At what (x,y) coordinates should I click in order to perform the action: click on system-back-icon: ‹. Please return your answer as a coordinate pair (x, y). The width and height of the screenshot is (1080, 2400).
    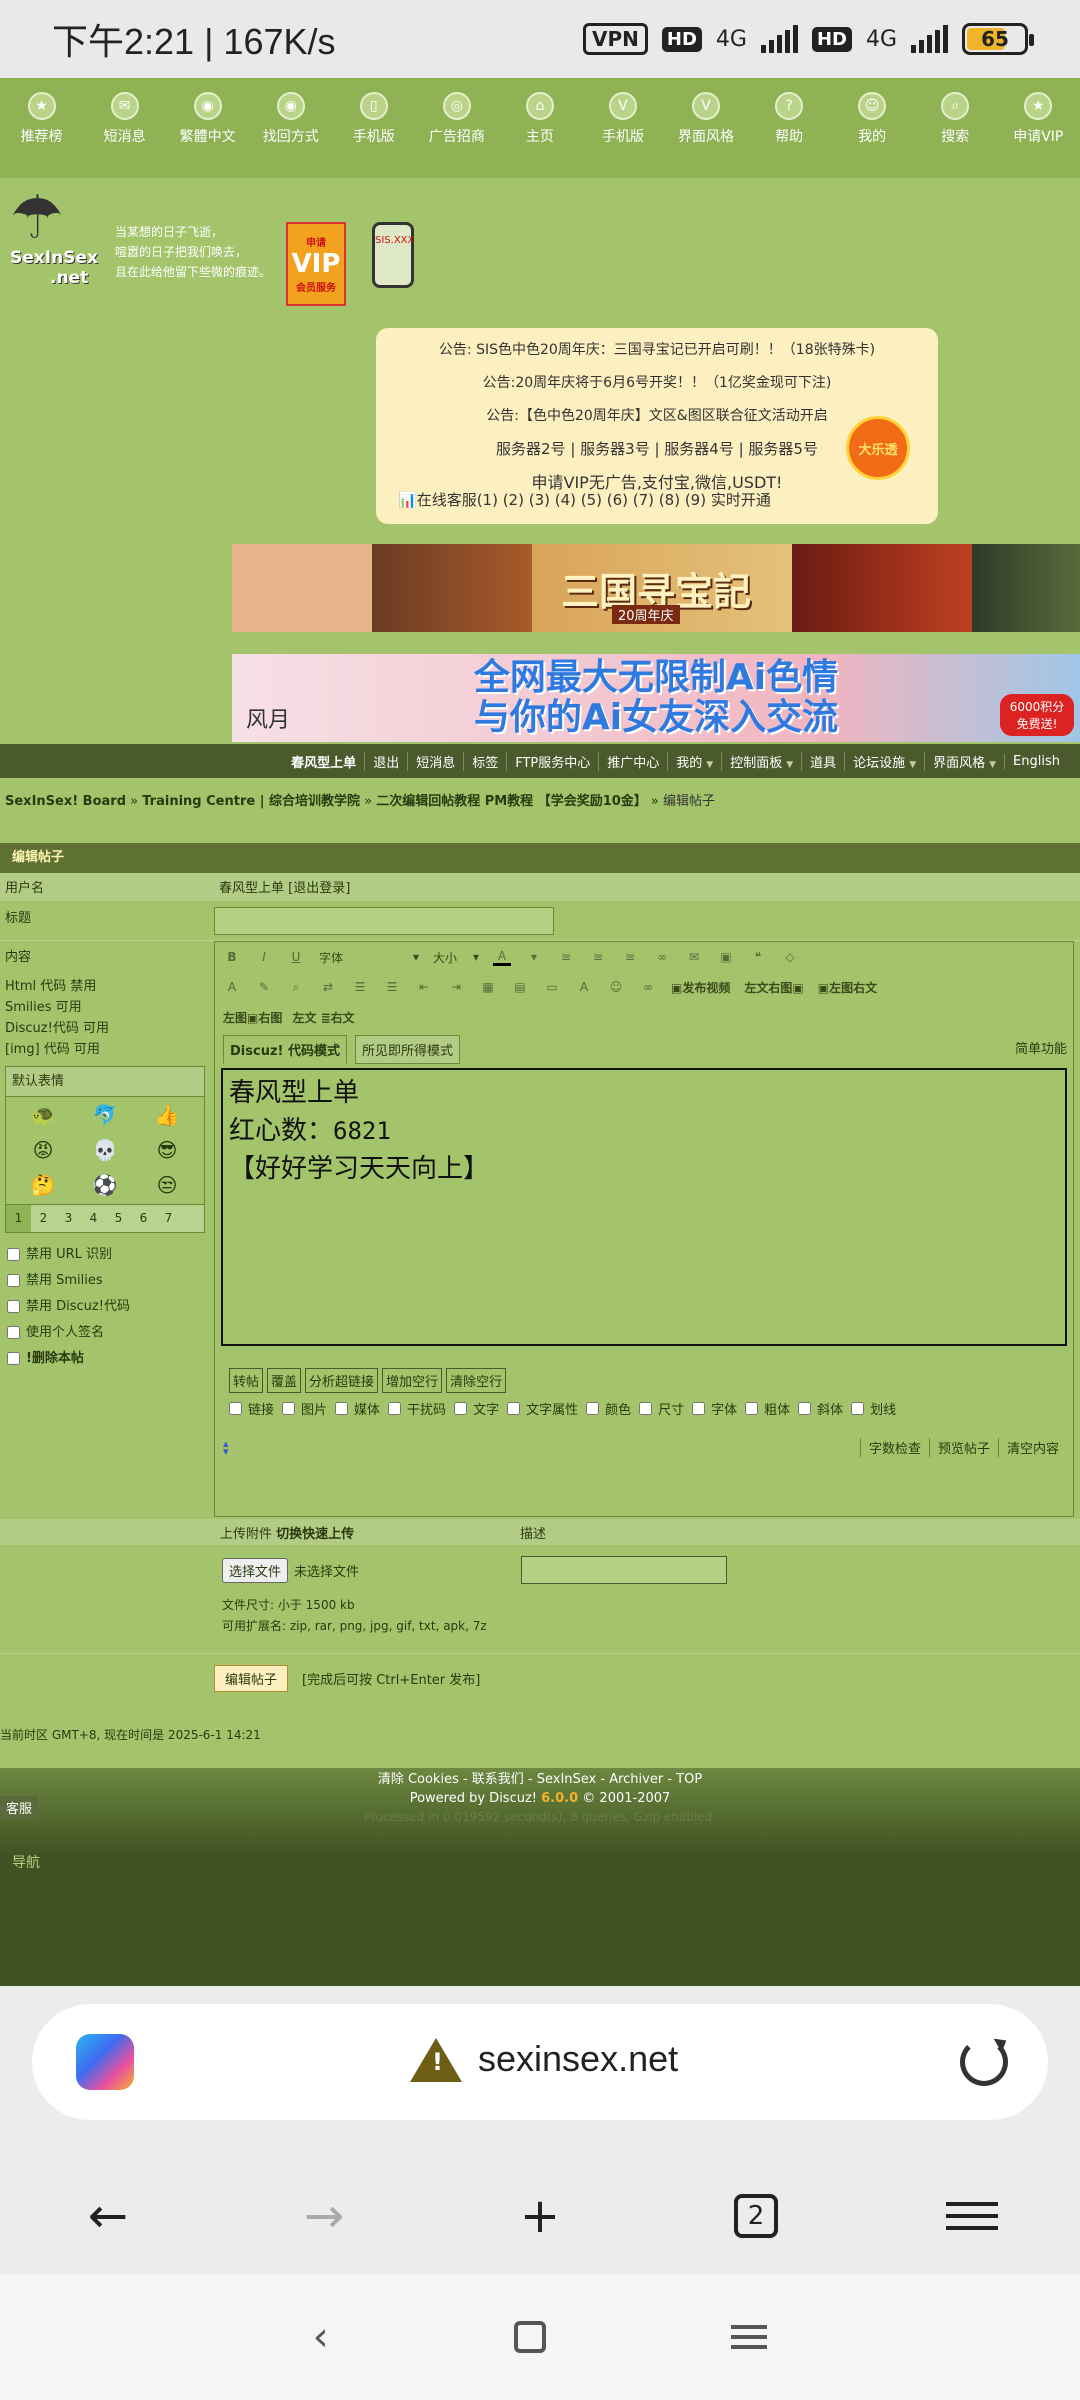
    Looking at the image, I should click on (321, 2337).